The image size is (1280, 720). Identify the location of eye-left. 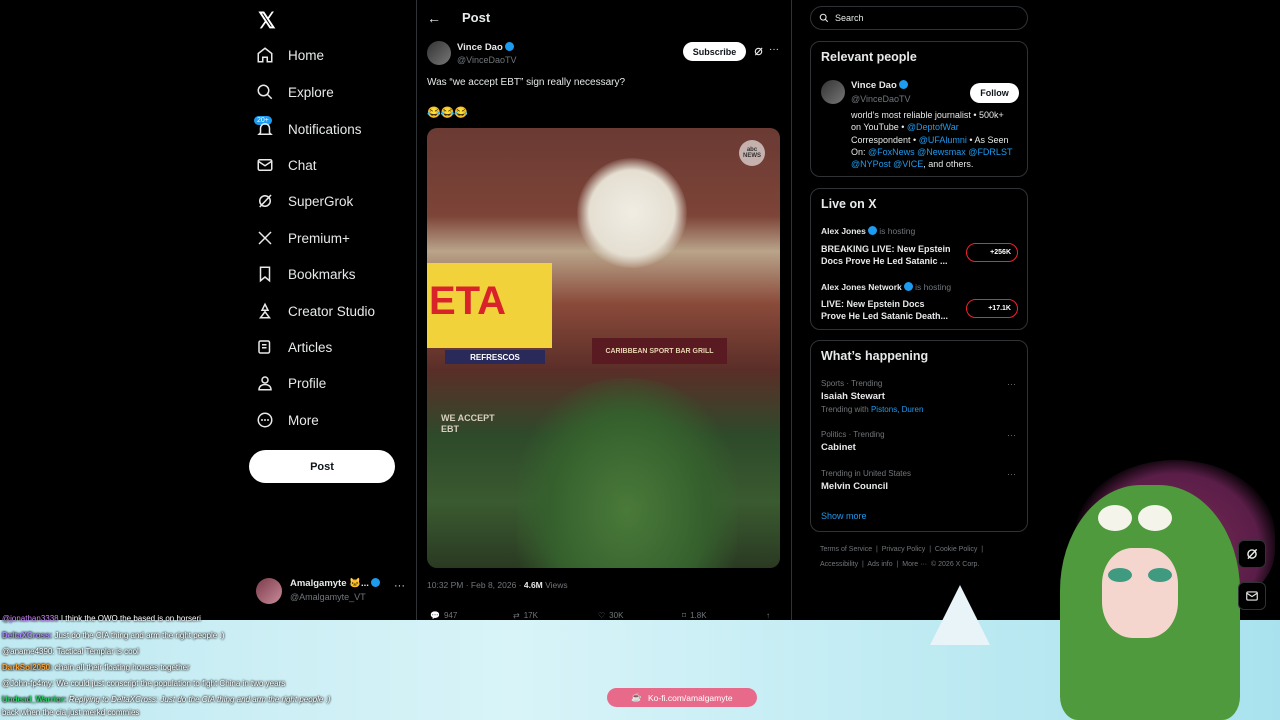
(1120, 575).